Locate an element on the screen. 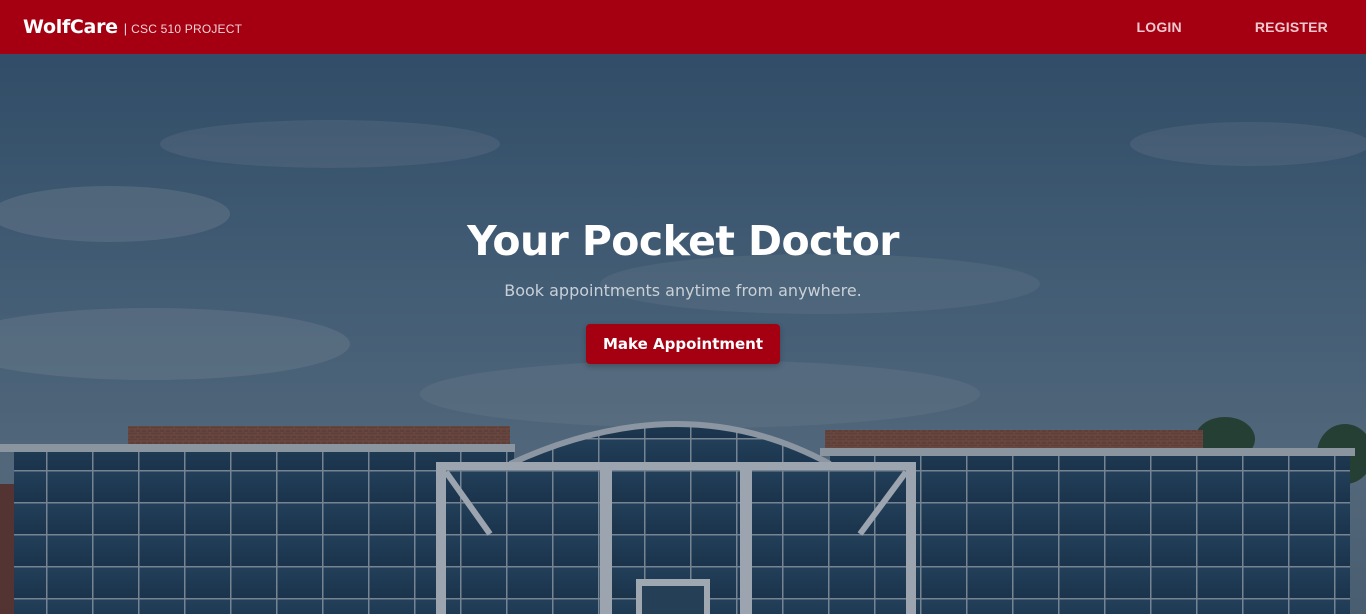 The width and height of the screenshot is (1366, 614). brand-subtitle: CSC 510 PROJECT is located at coordinates (187, 29).